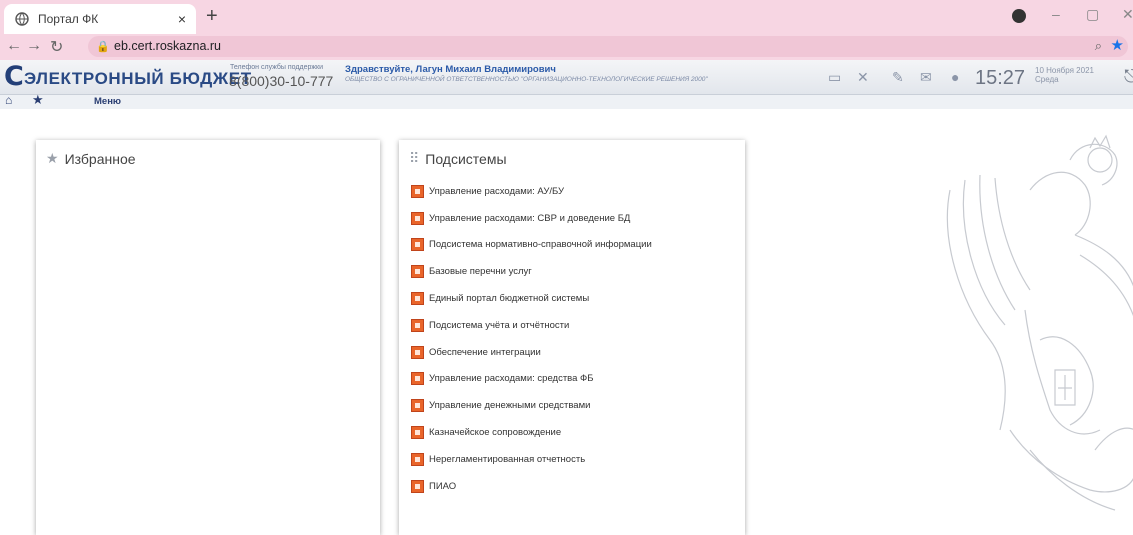 The image size is (1133, 535). Describe the element at coordinates (1098, 46) in the screenshot. I see `zoom-icon: ⌕` at that location.